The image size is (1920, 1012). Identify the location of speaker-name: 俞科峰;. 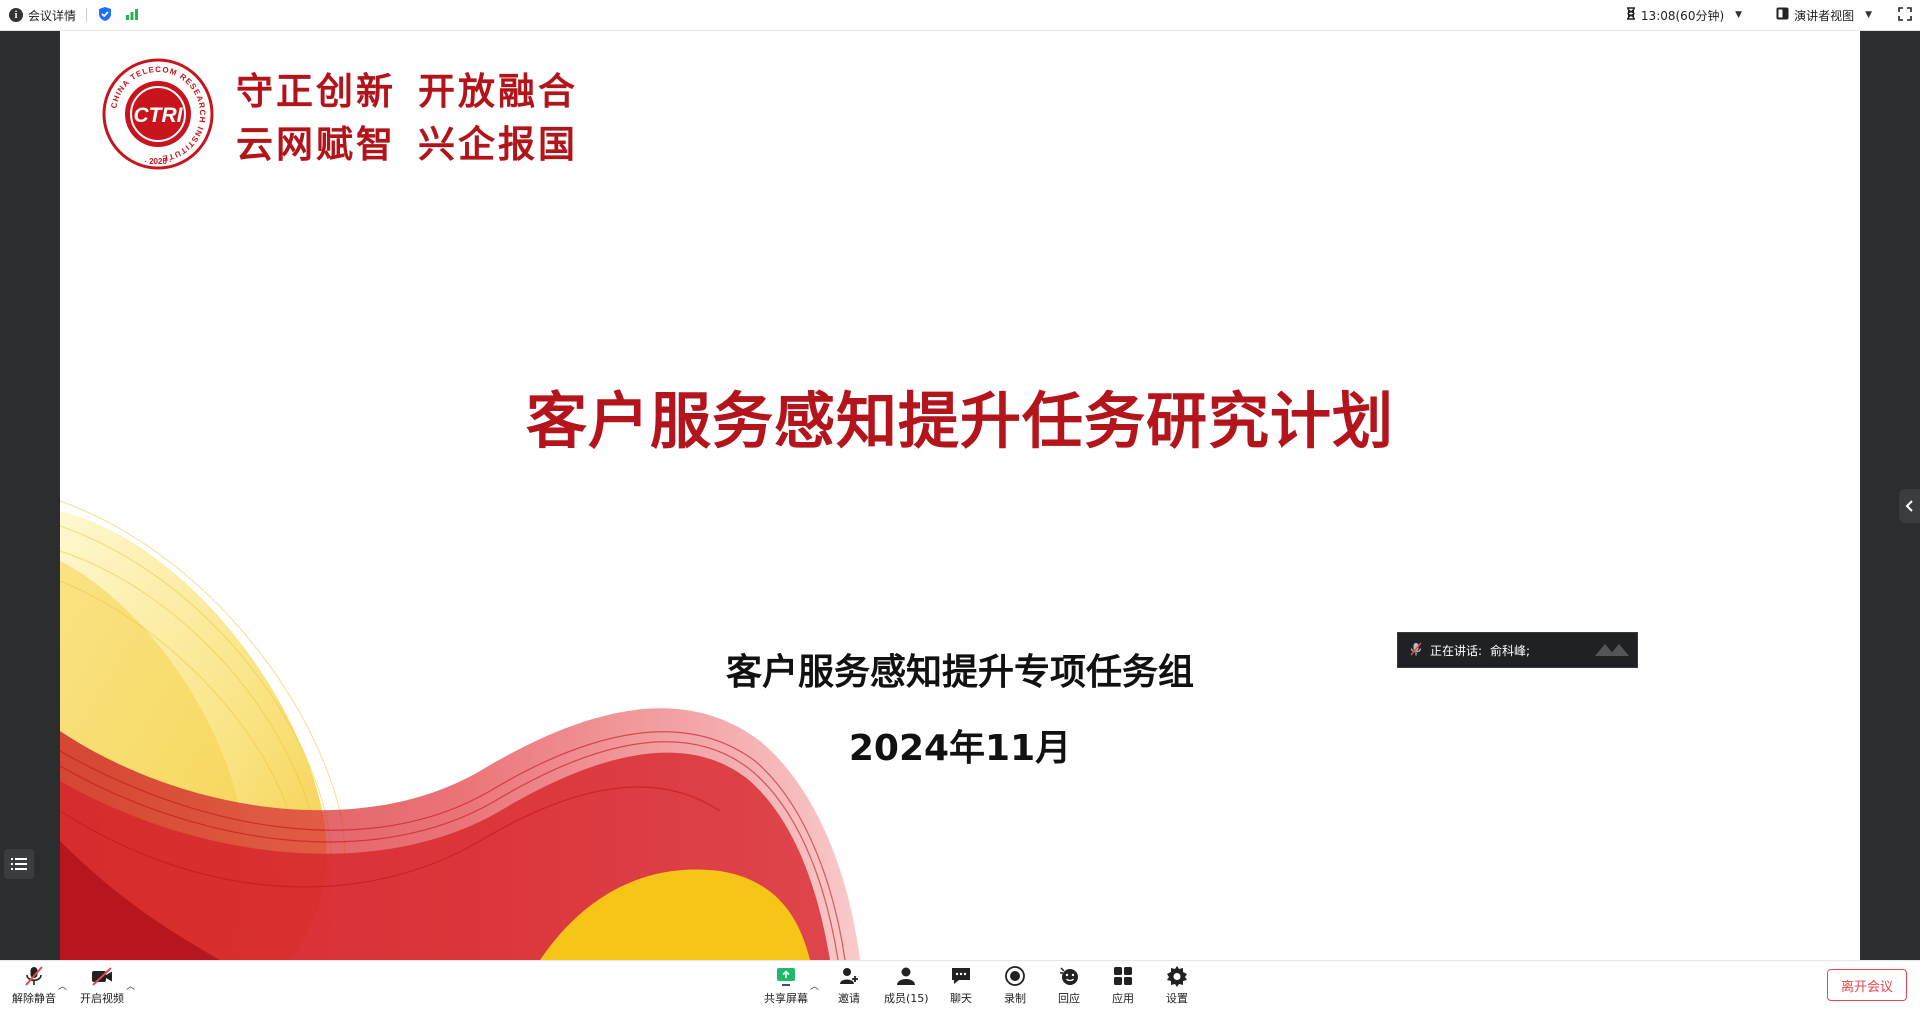
(1510, 650).